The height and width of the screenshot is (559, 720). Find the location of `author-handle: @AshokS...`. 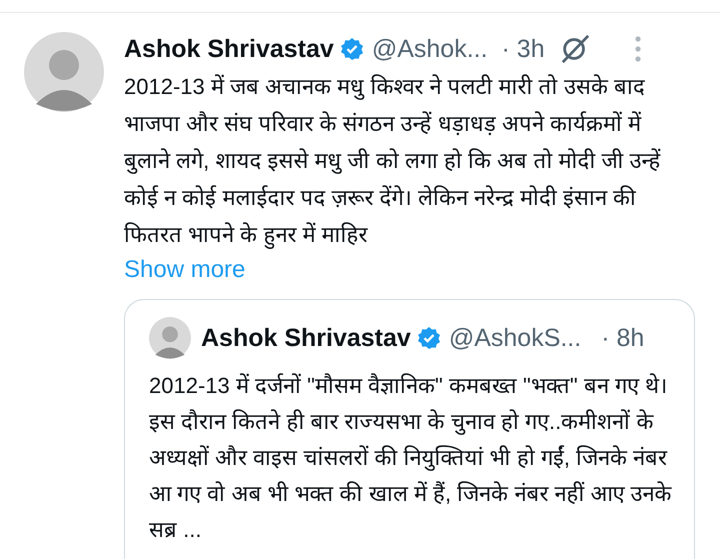

author-handle: @AshokS... is located at coordinates (515, 338).